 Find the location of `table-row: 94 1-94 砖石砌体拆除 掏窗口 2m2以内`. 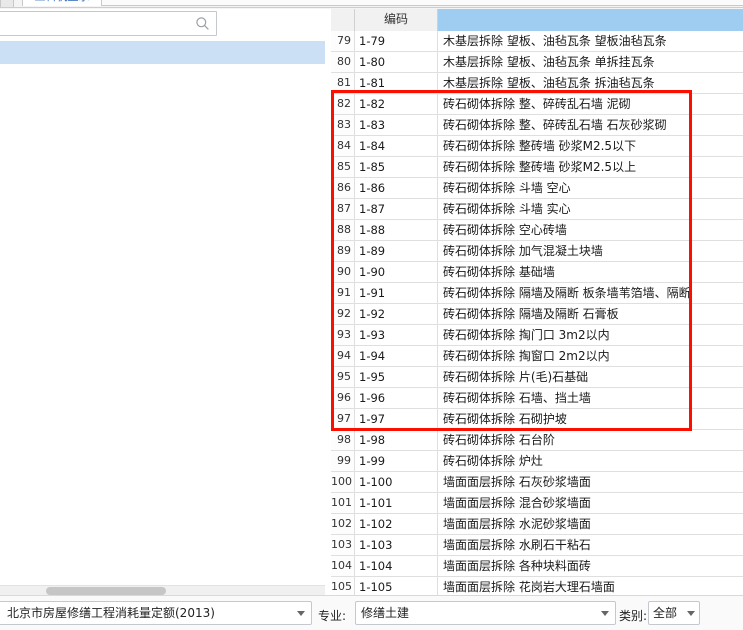

table-row: 94 1-94 砖石砌体拆除 掏窗口 2m2以内 is located at coordinates (537, 356).